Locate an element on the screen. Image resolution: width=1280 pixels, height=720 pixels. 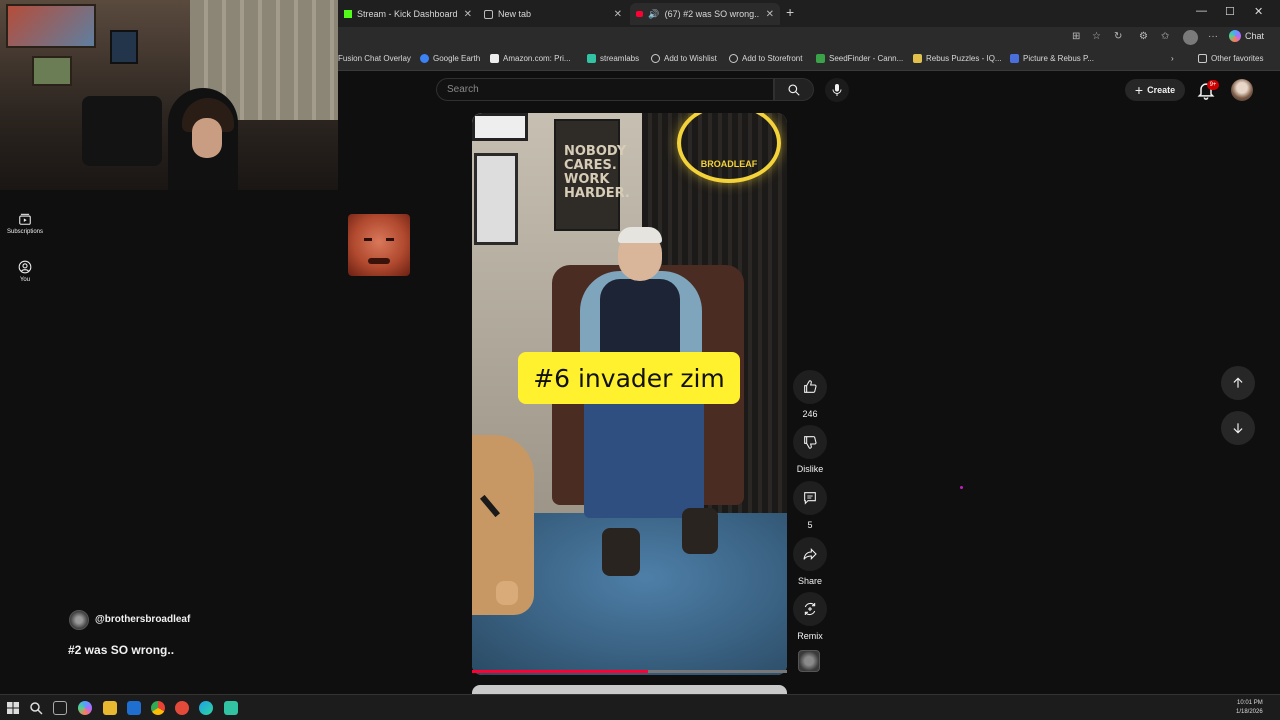
short-title: #2 was SO wrong.. is located at coordinates (121, 650).